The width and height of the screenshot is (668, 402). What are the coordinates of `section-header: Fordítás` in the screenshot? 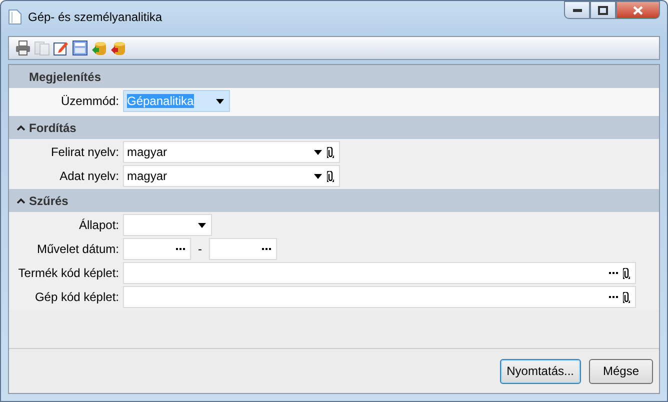 It's located at (334, 127).